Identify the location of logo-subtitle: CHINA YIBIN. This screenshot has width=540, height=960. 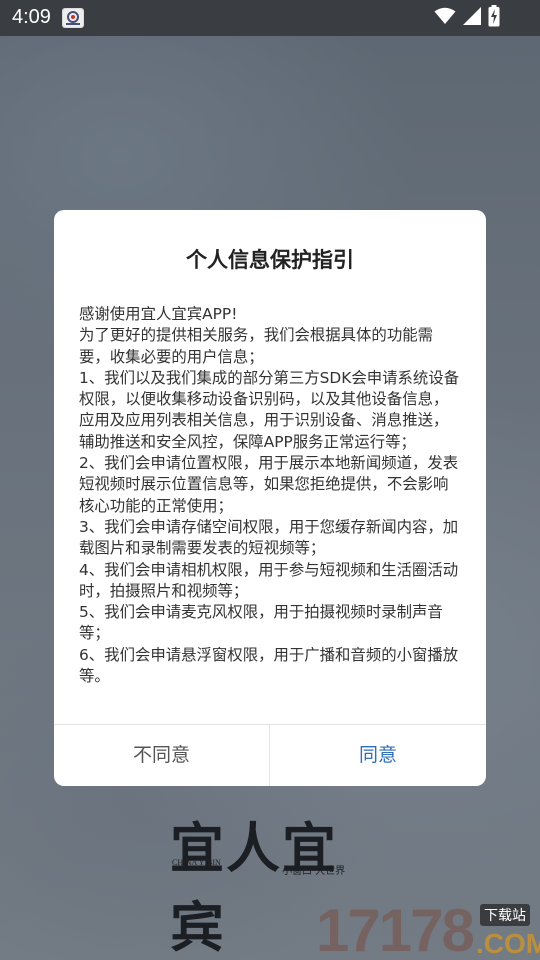
(196, 862).